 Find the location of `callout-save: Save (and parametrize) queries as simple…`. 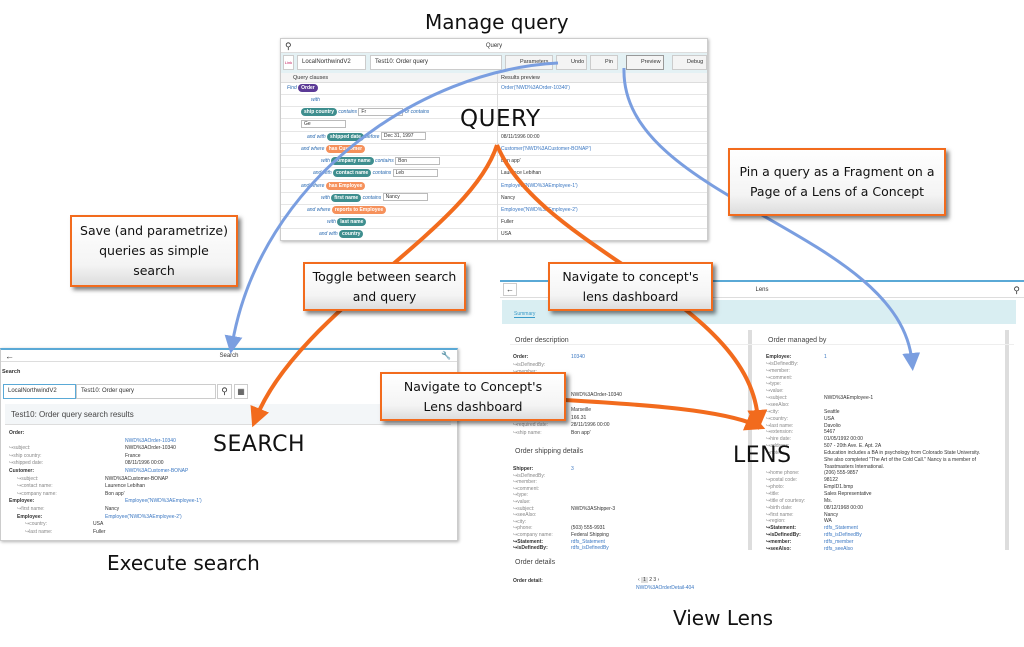

callout-save: Save (and parametrize) queries as simple… is located at coordinates (154, 251).